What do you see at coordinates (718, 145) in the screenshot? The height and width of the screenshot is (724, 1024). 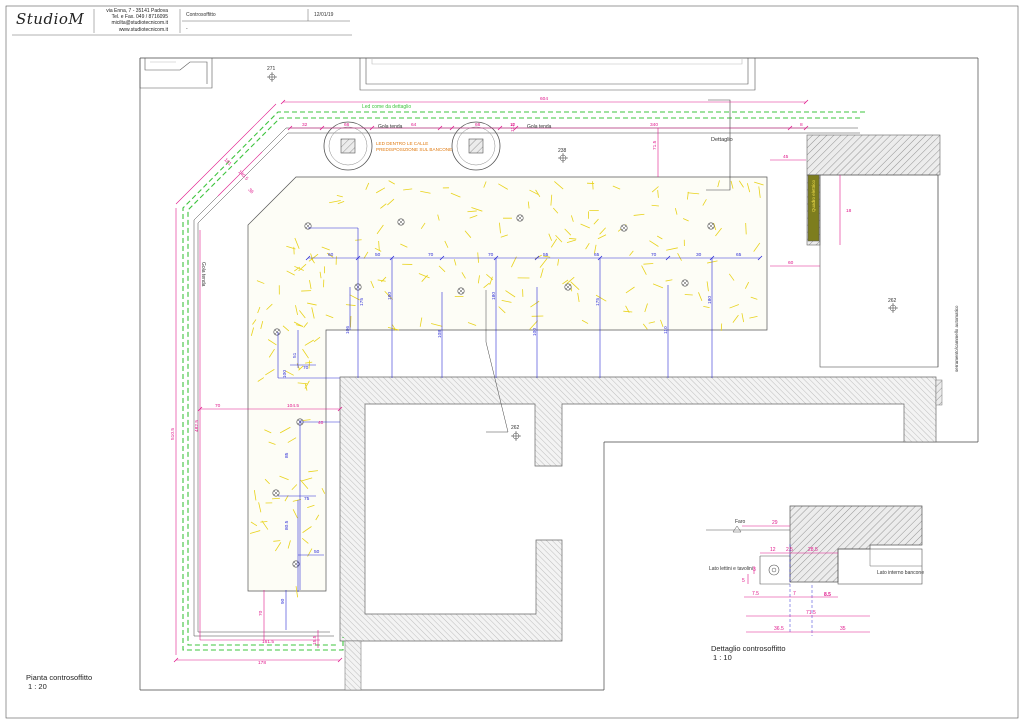 I see `detail-leader` at bounding box center [718, 145].